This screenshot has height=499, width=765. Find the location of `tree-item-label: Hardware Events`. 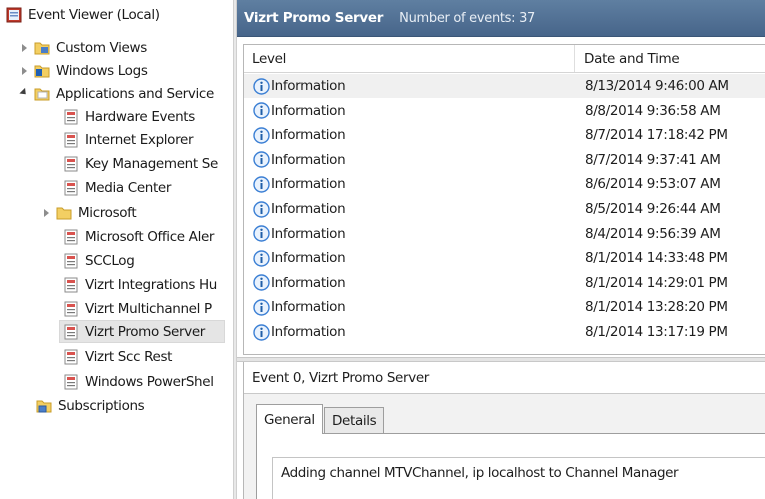

tree-item-label: Hardware Events is located at coordinates (140, 116).